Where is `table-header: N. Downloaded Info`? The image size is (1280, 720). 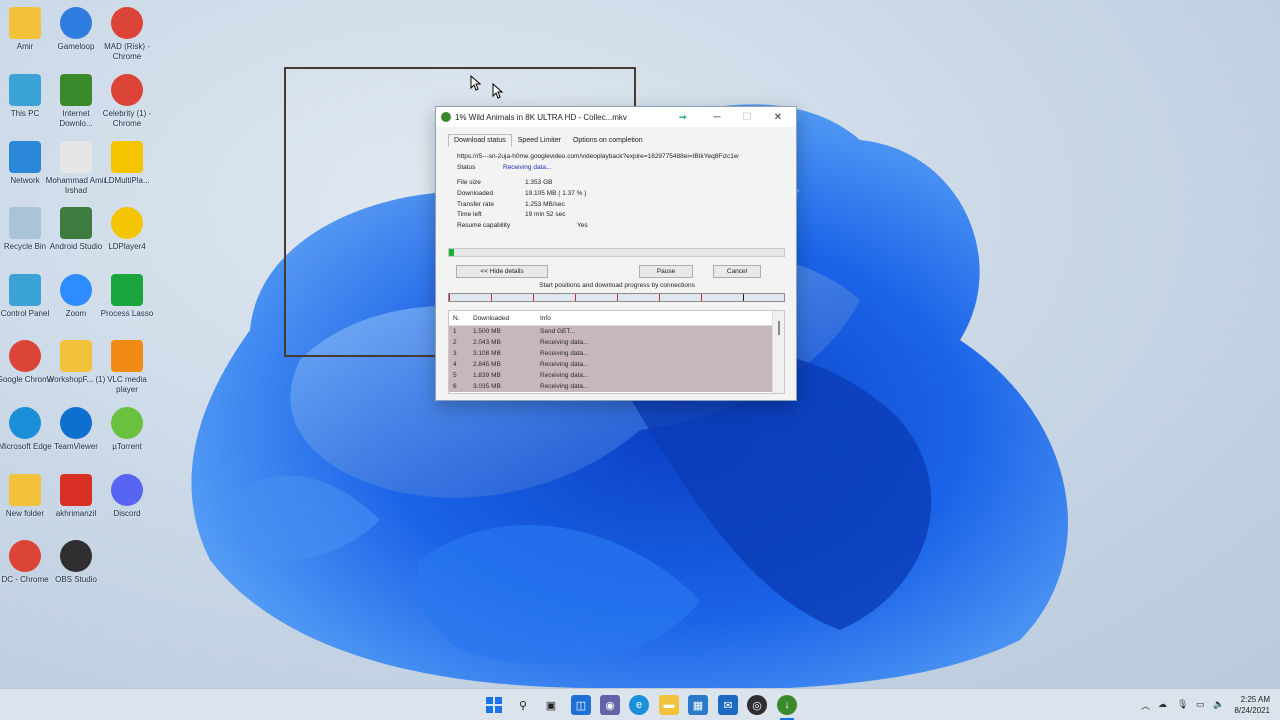
table-header: N. Downloaded Info is located at coordinates (616, 318).